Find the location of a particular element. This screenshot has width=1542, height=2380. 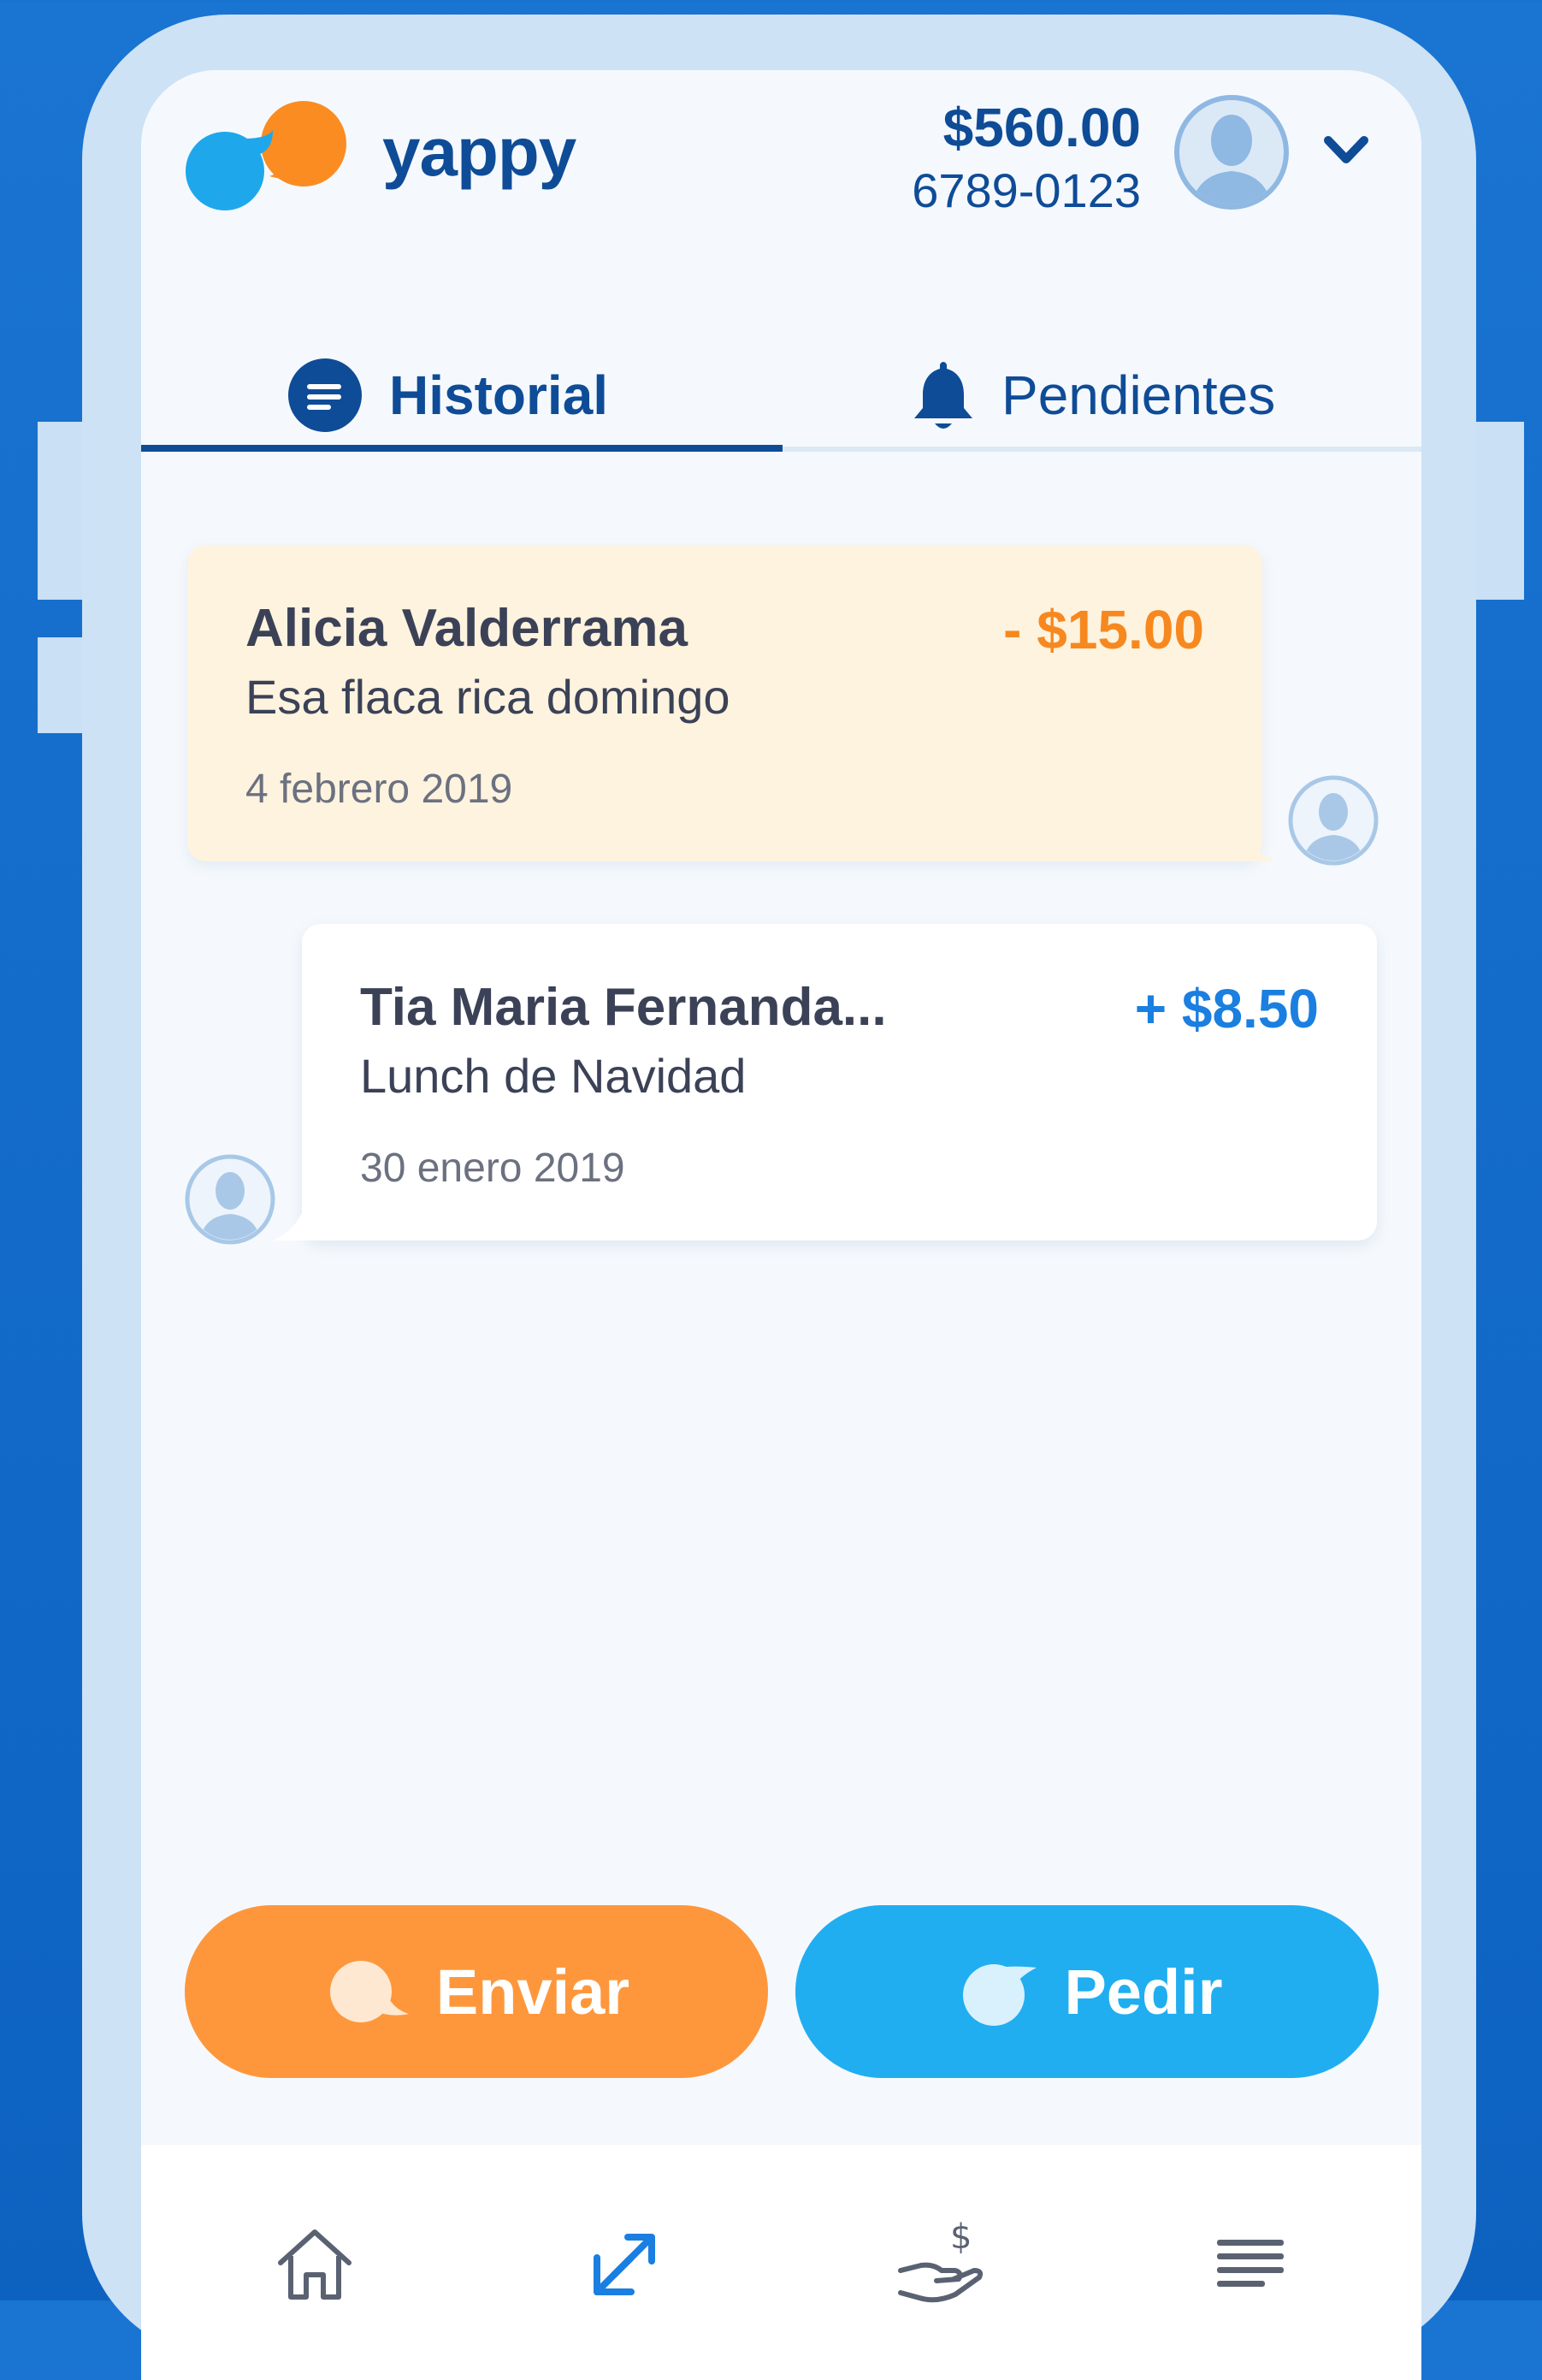

nav-menu is located at coordinates (1251, 2264).